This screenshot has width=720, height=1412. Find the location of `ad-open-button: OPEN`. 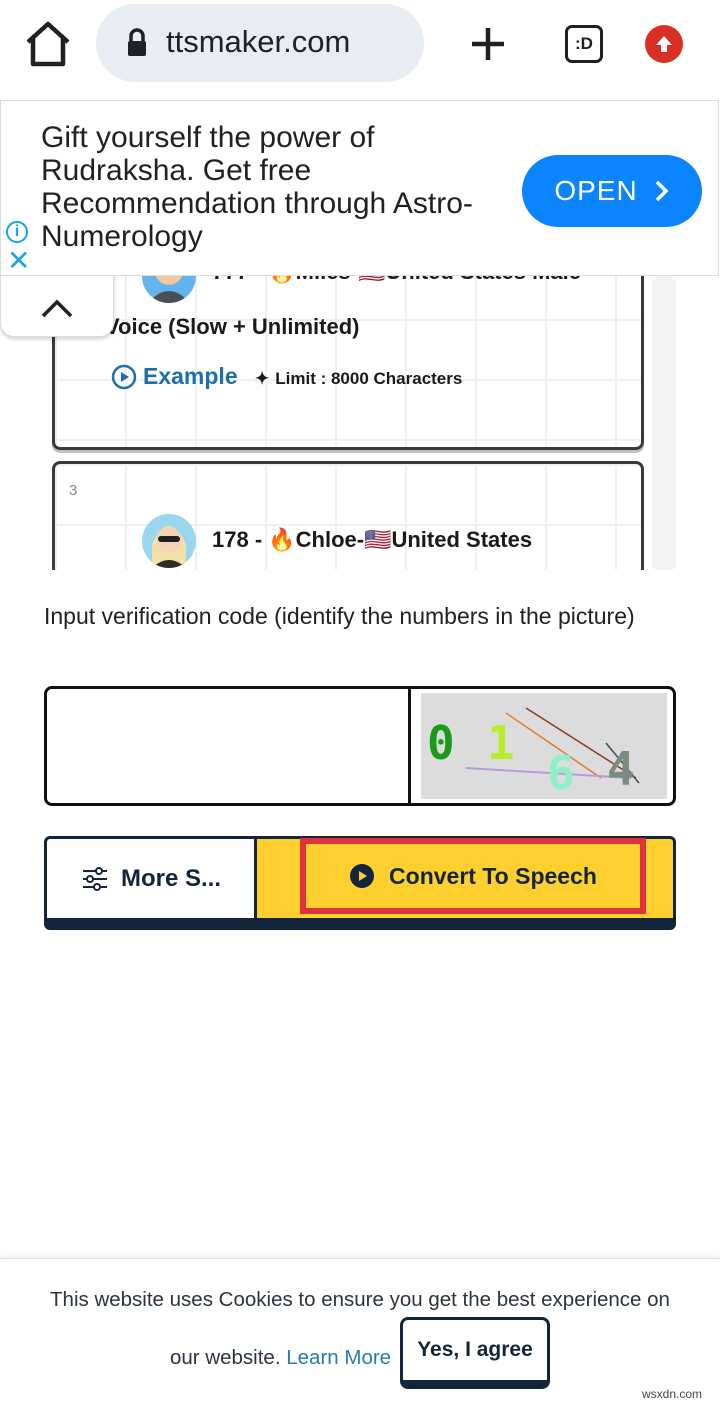

ad-open-button: OPEN is located at coordinates (612, 191).